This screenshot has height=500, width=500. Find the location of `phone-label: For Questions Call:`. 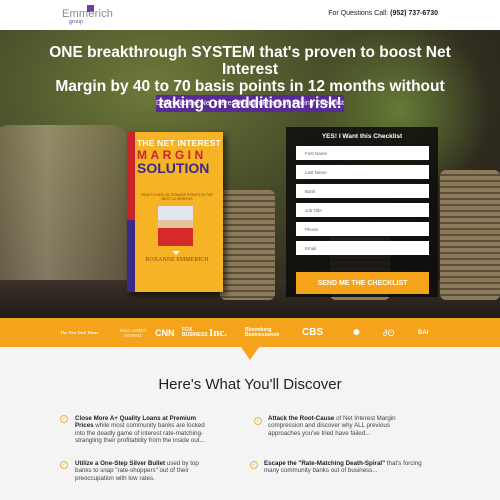

phone-label: For Questions Call: is located at coordinates (358, 13).